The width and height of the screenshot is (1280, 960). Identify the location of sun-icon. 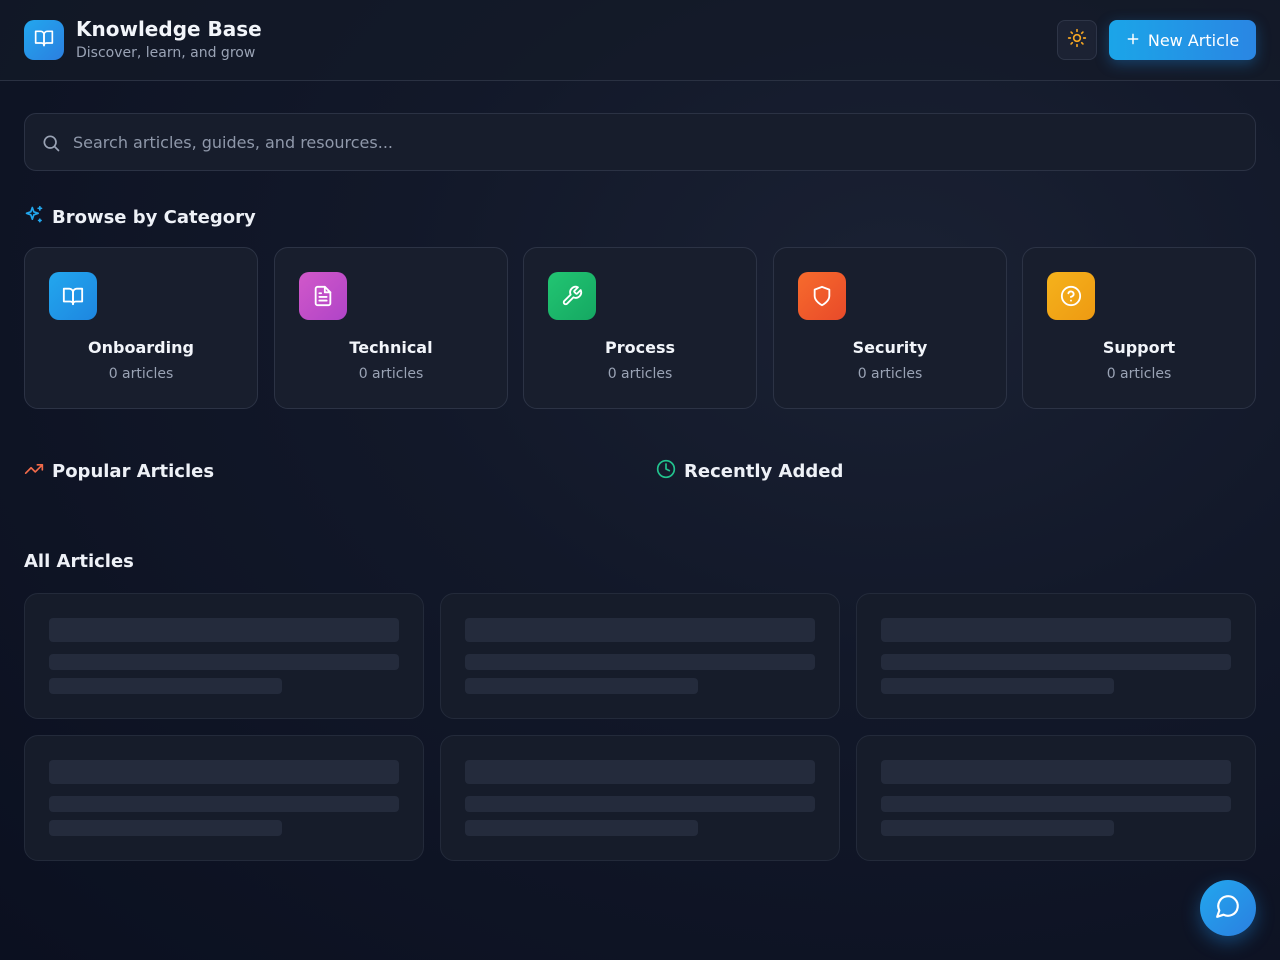
(1077, 40).